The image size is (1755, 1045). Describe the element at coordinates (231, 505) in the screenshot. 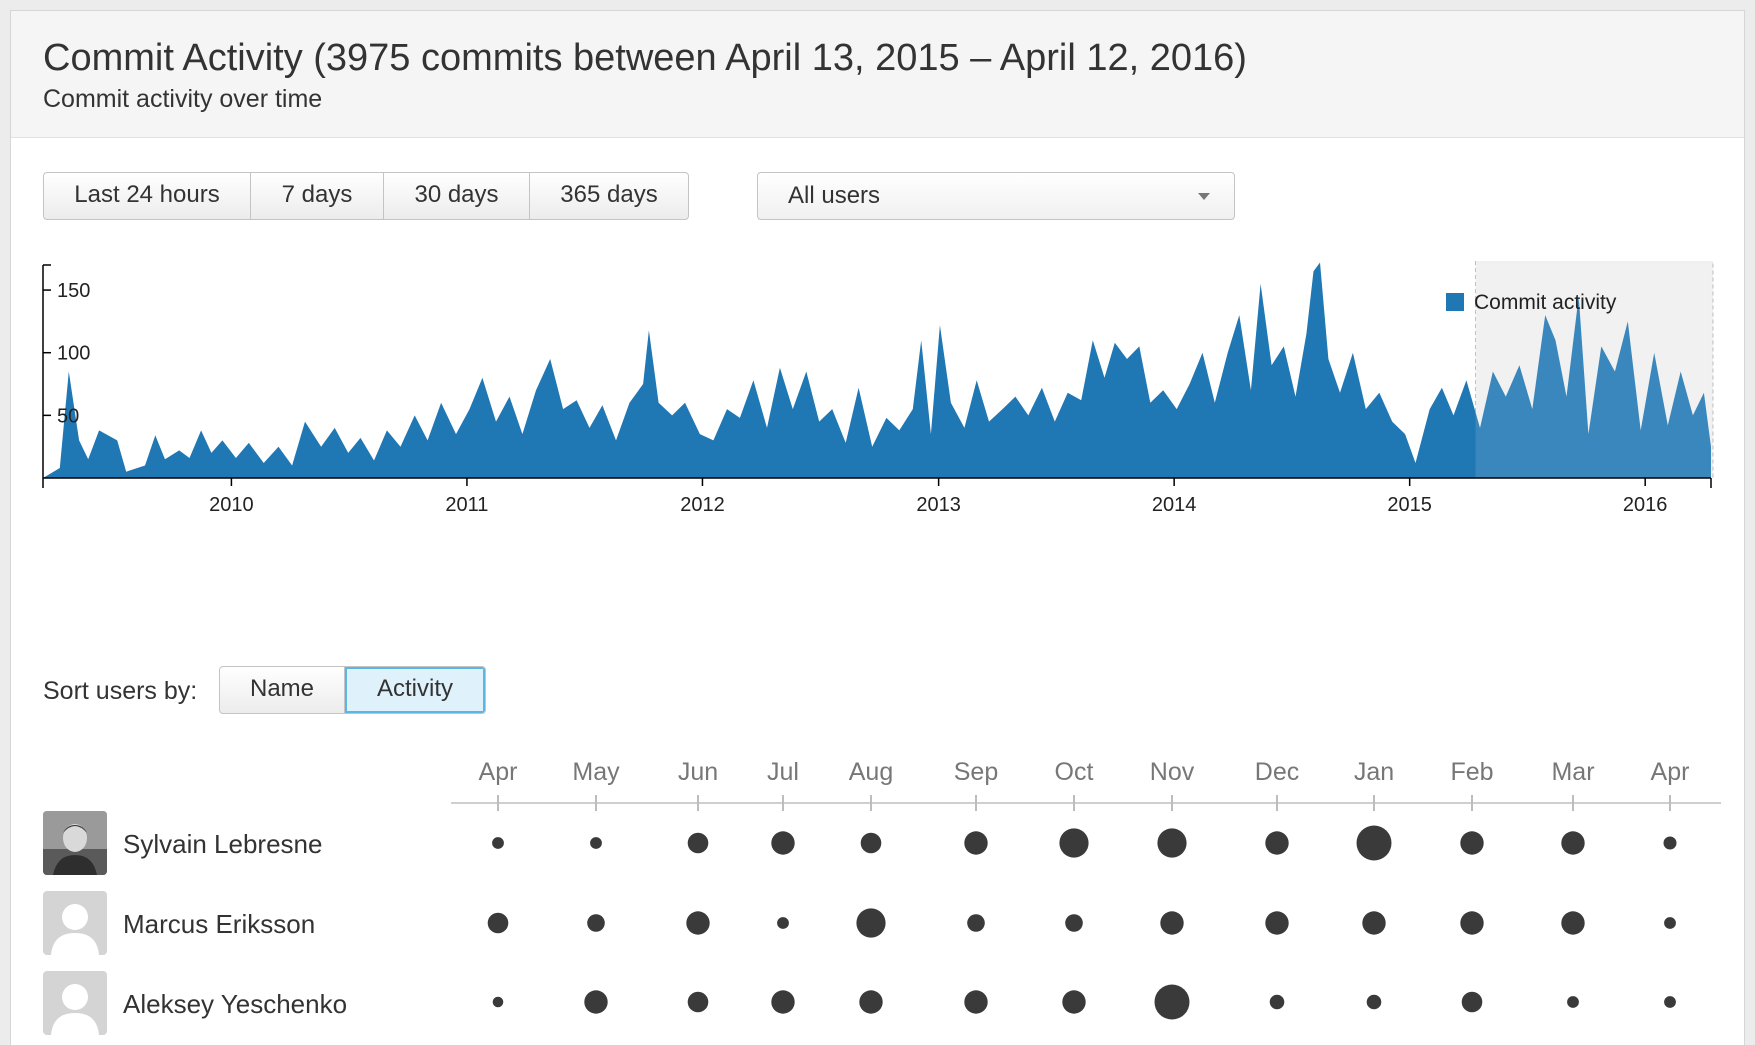

I see `x-tick-label: 2010` at that location.